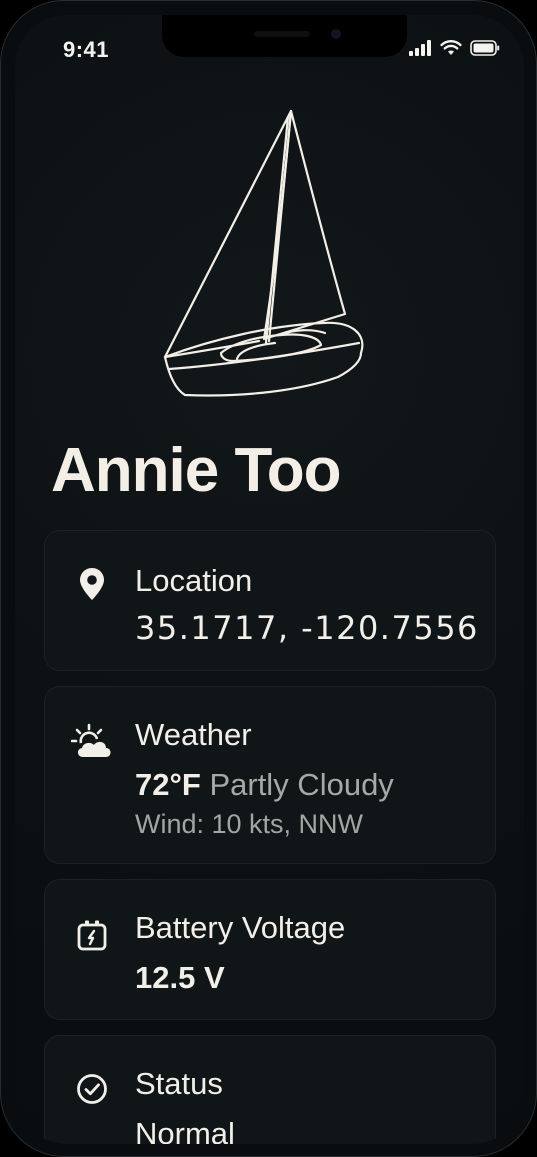 This screenshot has height=1157, width=537. I want to click on battery-voltage-value: 12.5 V, so click(180, 977).